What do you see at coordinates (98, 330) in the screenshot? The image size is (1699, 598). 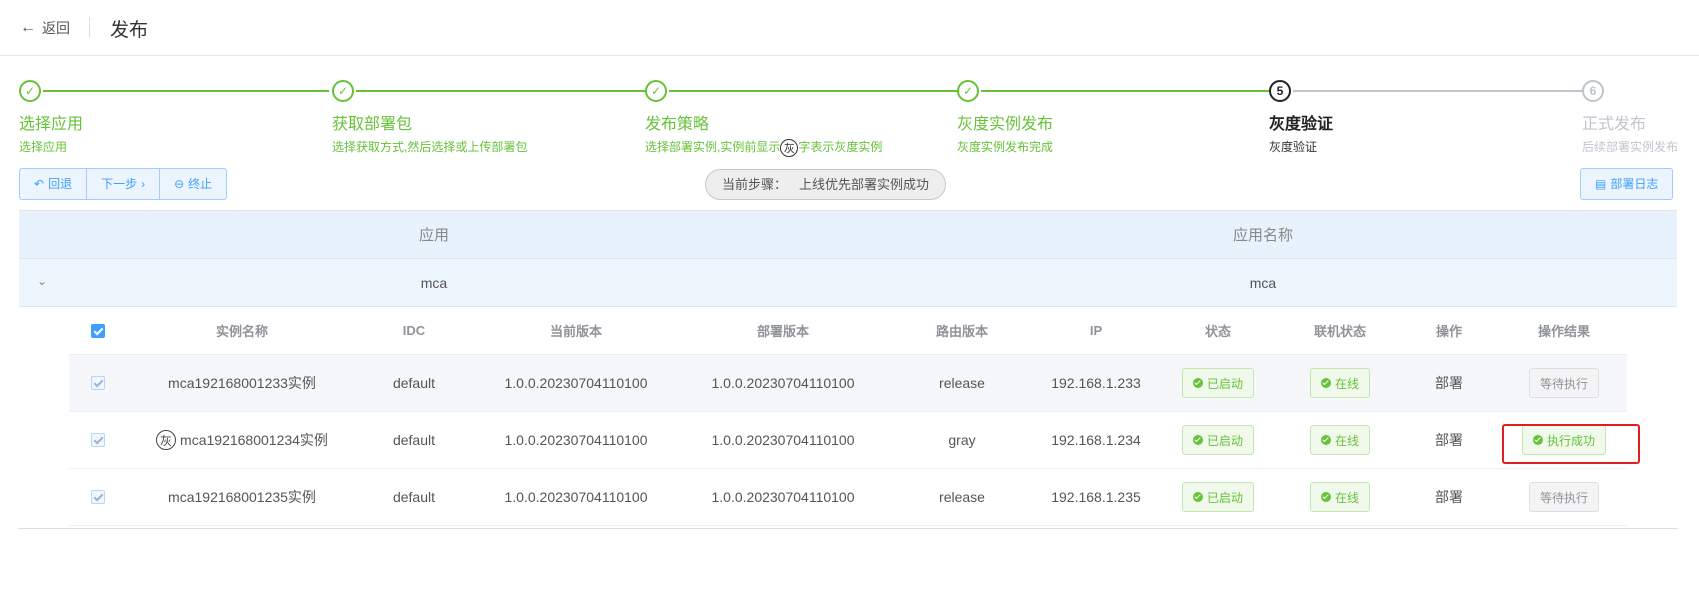 I see `select-all-checkbox` at bounding box center [98, 330].